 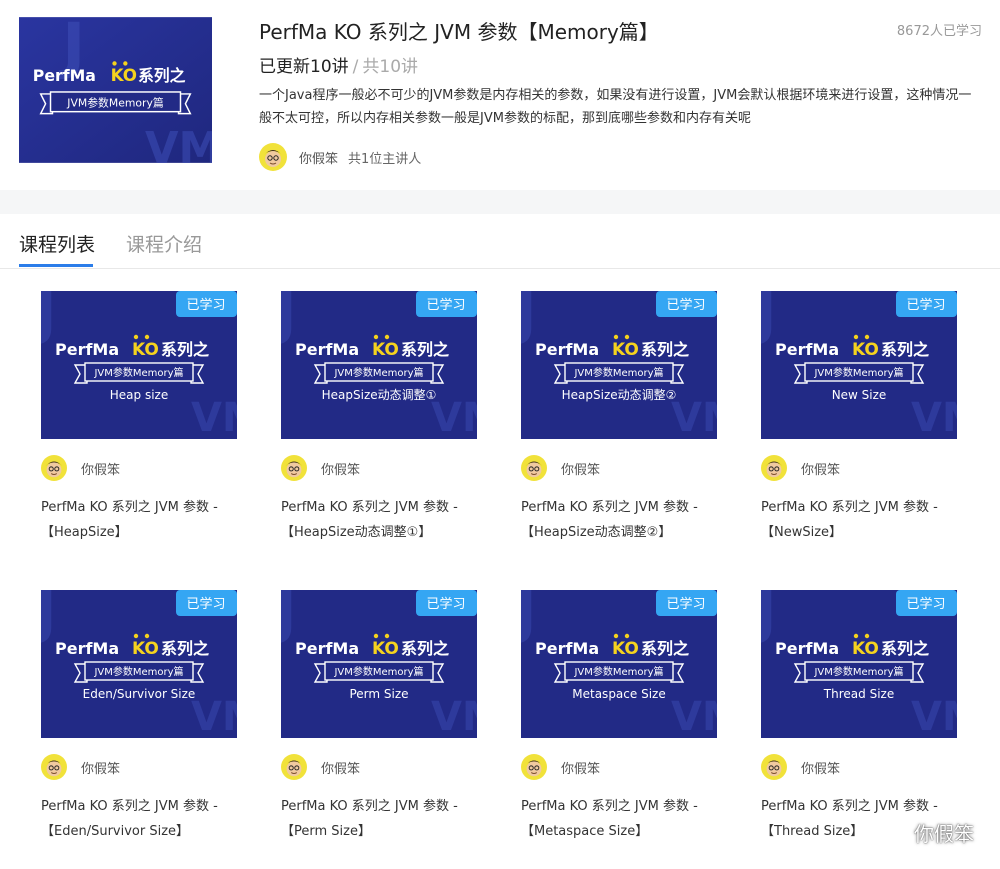 I want to click on lesson-title-line: 【Perm Size】, so click(x=326, y=831).